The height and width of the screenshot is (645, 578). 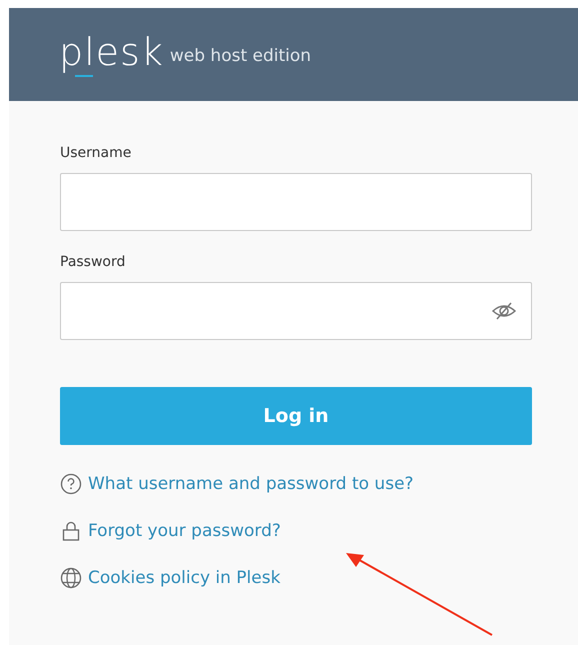 What do you see at coordinates (71, 578) in the screenshot?
I see `globe-icon` at bounding box center [71, 578].